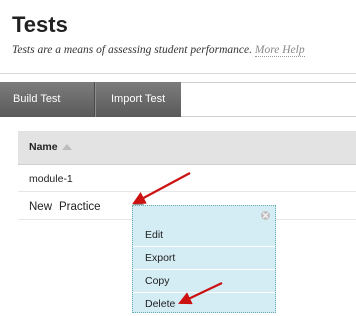 The width and height of the screenshot is (356, 316). I want to click on title-divider, so click(178, 73).